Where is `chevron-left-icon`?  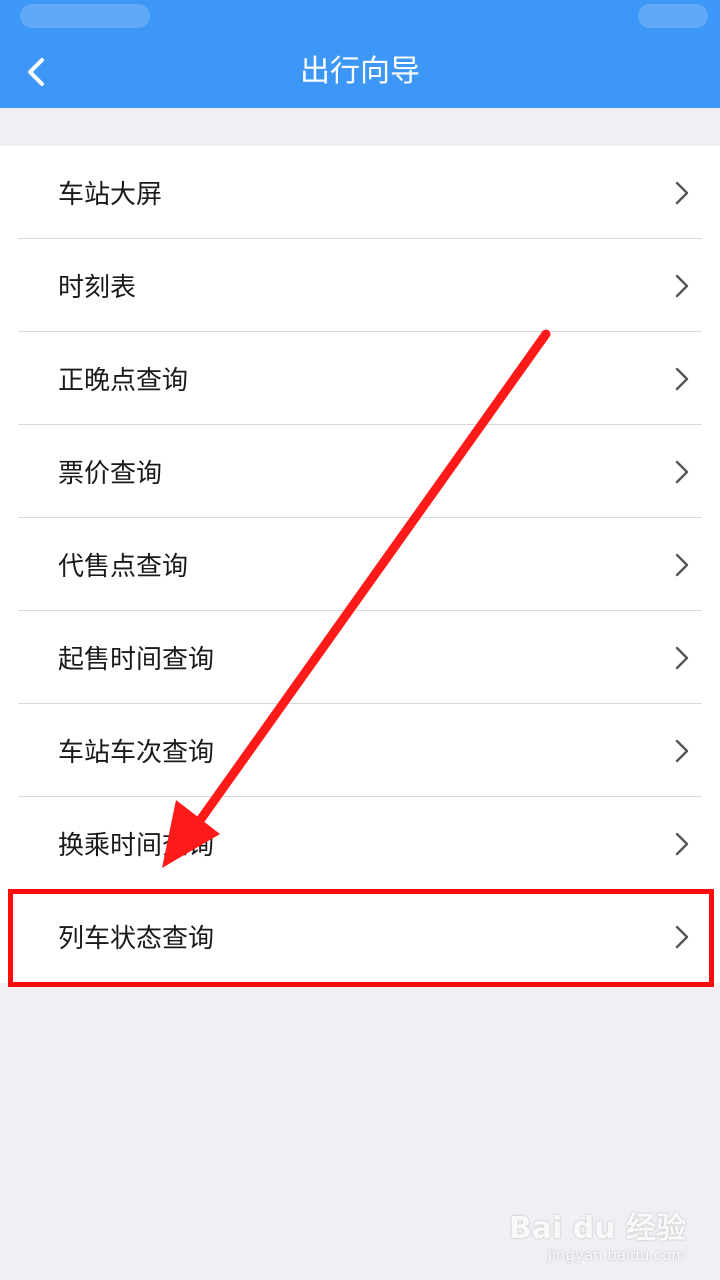 chevron-left-icon is located at coordinates (36, 72).